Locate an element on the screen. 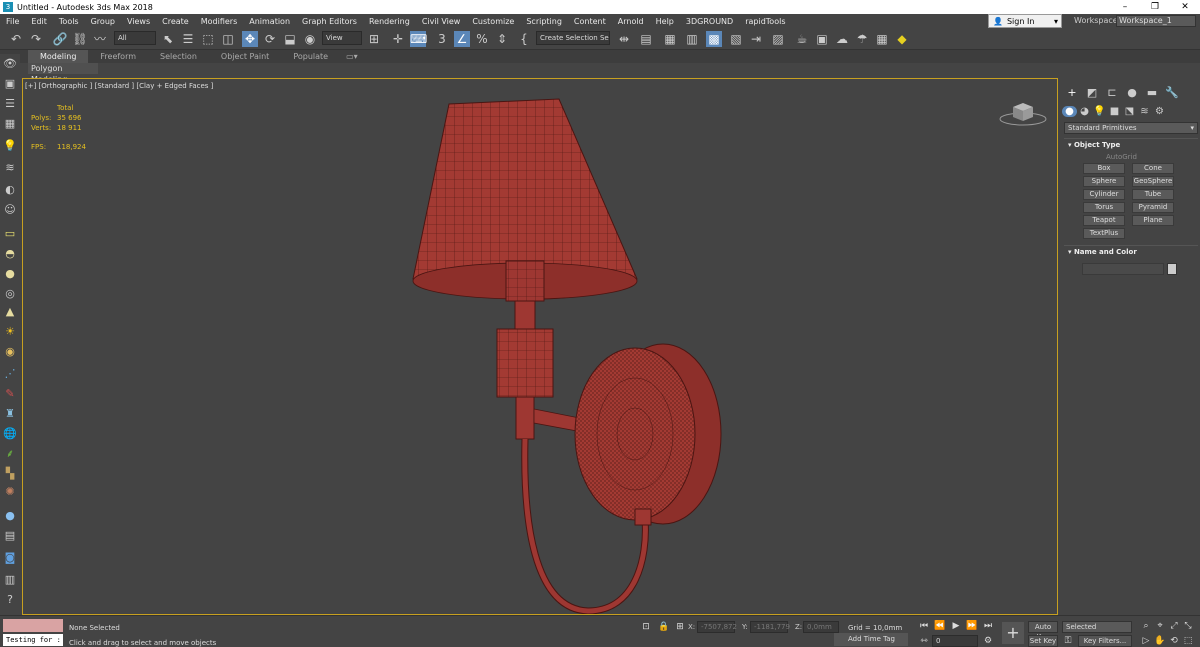 The height and width of the screenshot is (647, 1200). ribbon-polygon-modeling: Polygon Modeling is located at coordinates (63, 73).